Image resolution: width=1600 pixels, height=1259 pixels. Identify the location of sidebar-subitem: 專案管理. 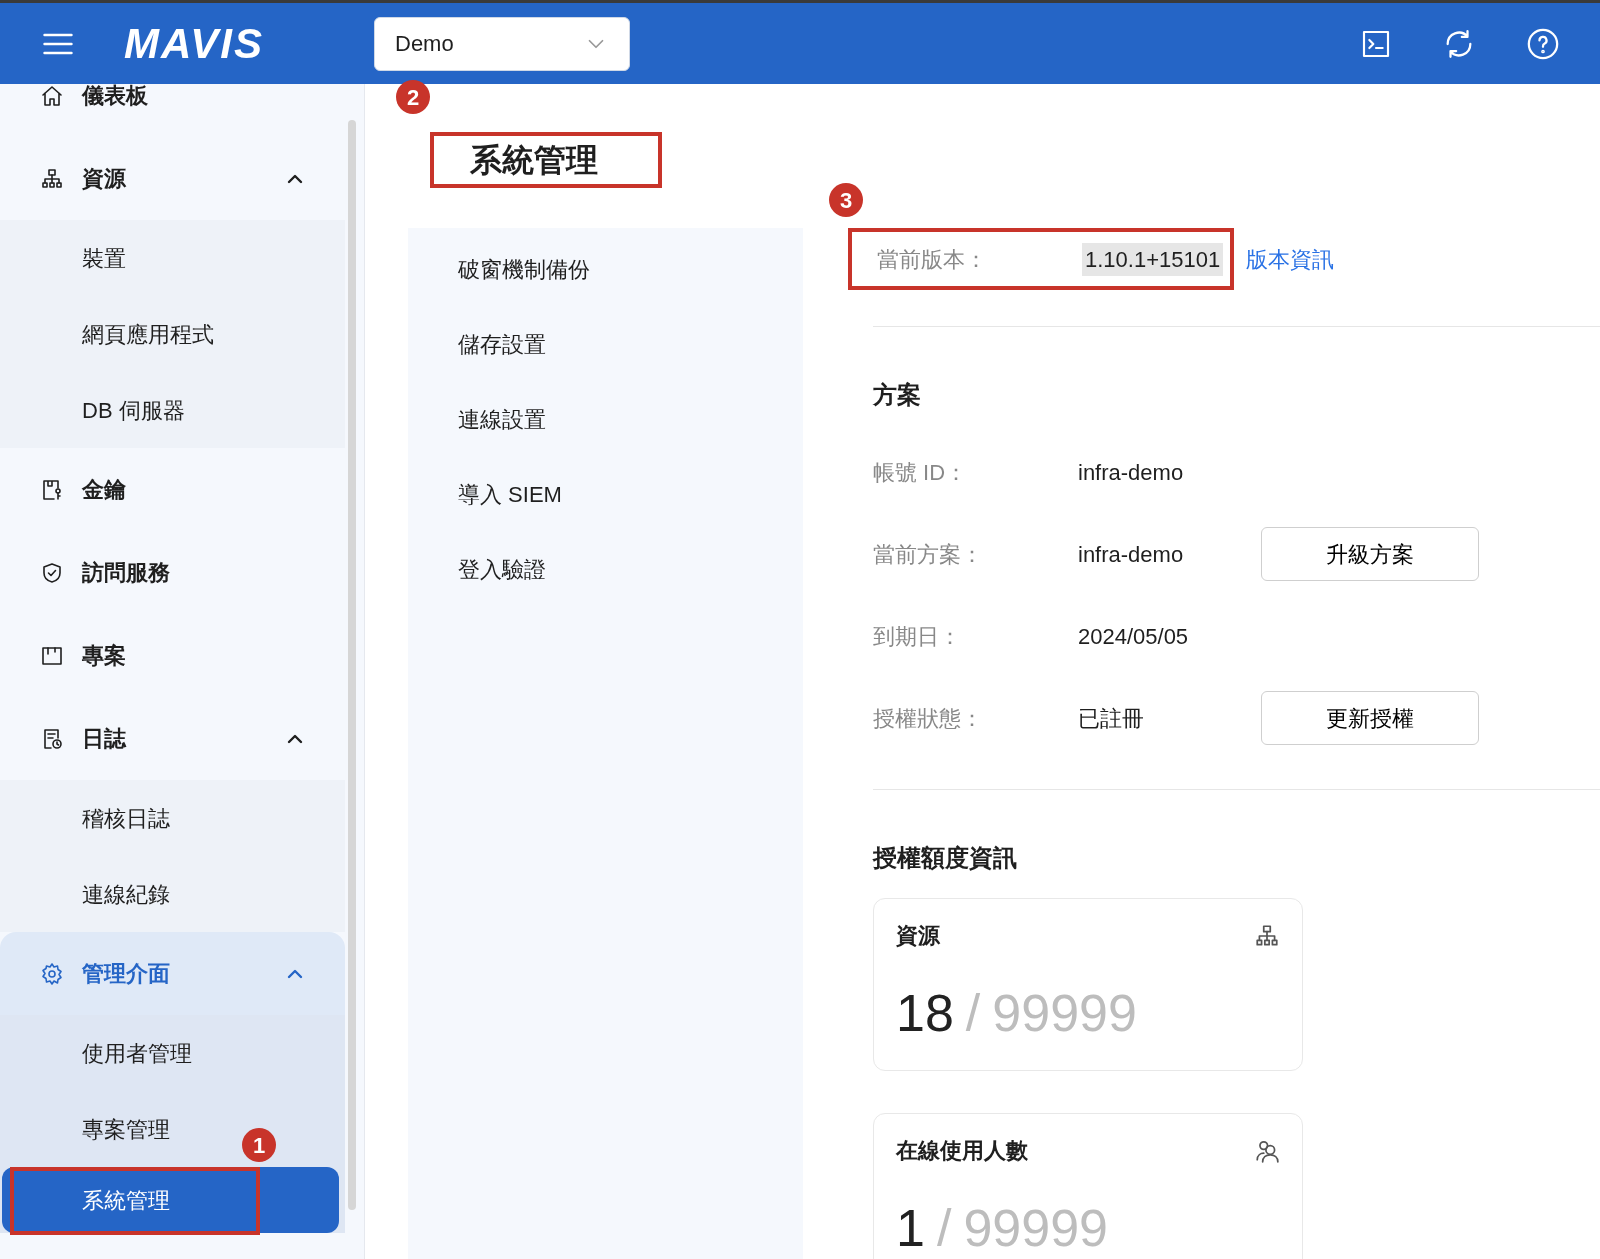
(126, 1129).